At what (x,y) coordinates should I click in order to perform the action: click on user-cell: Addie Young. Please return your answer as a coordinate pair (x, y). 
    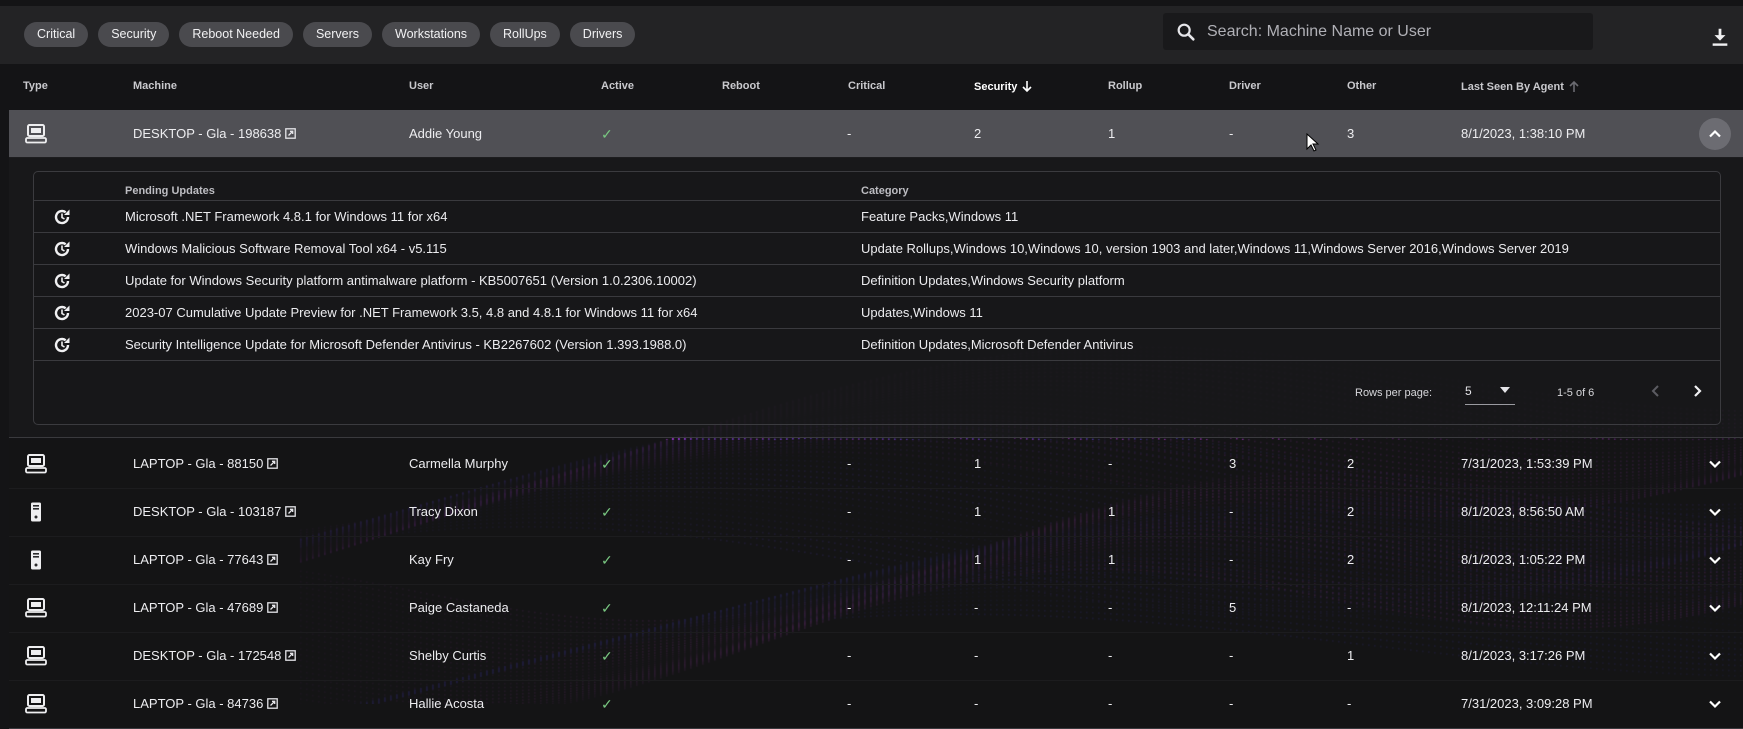
    Looking at the image, I should click on (446, 133).